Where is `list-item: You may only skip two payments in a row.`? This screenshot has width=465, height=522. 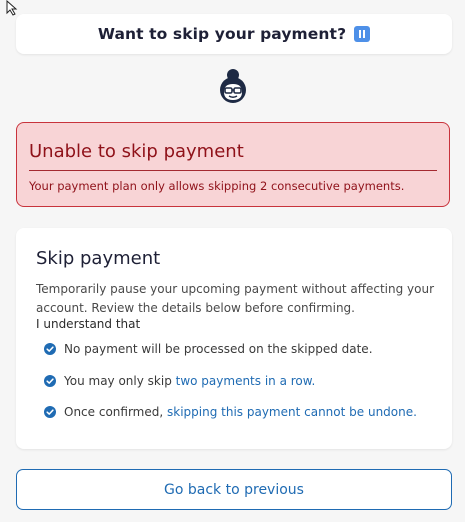 list-item: You may only skip two payments in a row. is located at coordinates (179, 381).